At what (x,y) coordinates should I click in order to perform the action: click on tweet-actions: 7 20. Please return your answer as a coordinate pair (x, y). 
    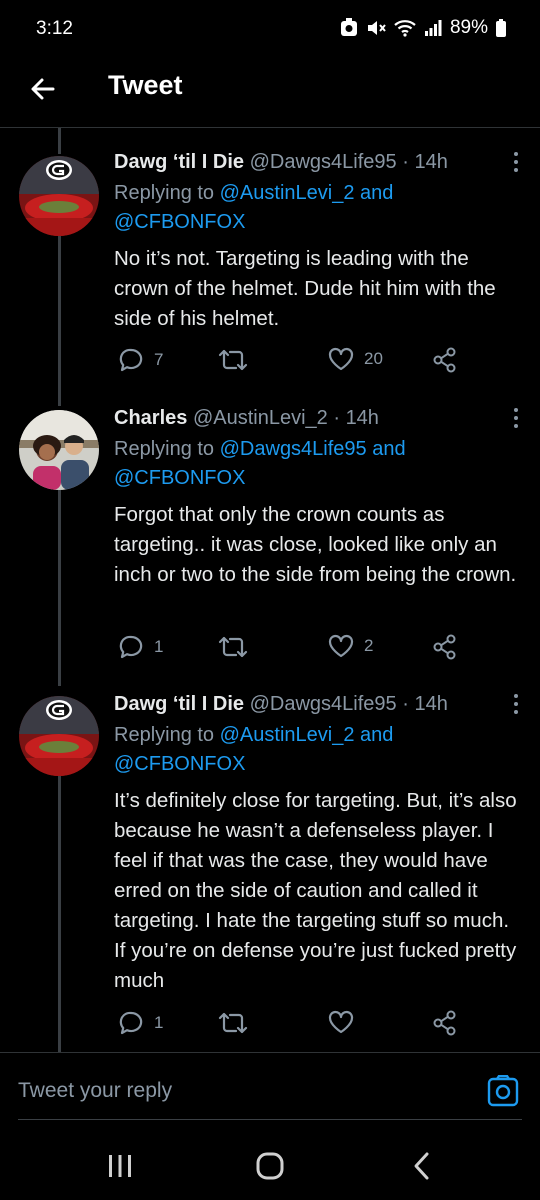
    Looking at the image, I should click on (289, 362).